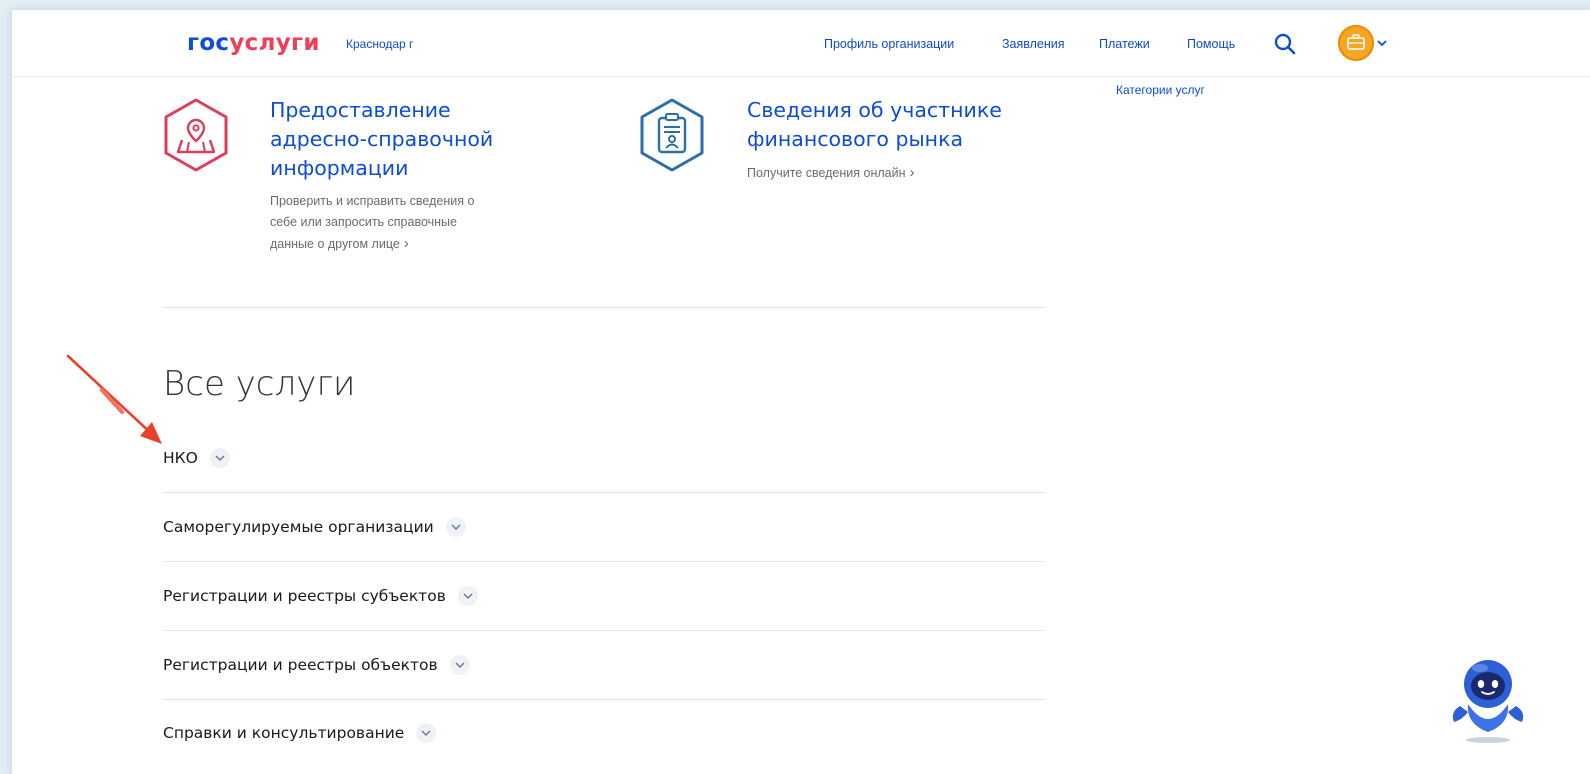 This screenshot has width=1590, height=774. I want to click on card-title-line: адресно-справочной, so click(382, 139).